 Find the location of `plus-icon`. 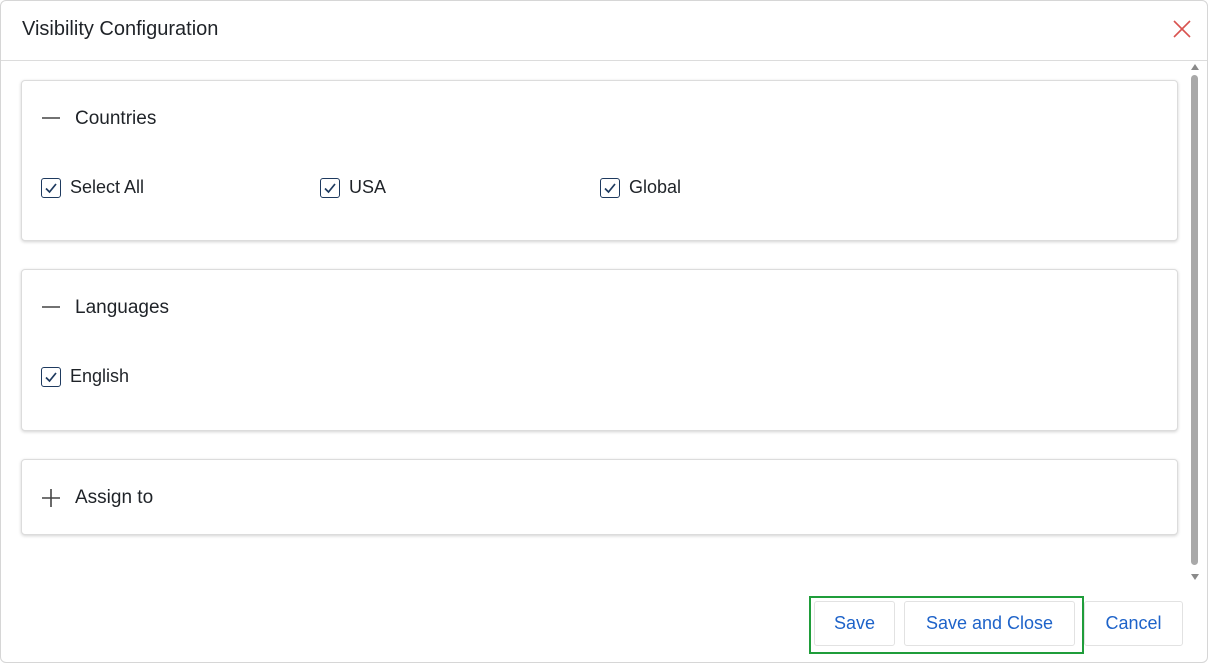

plus-icon is located at coordinates (51, 498).